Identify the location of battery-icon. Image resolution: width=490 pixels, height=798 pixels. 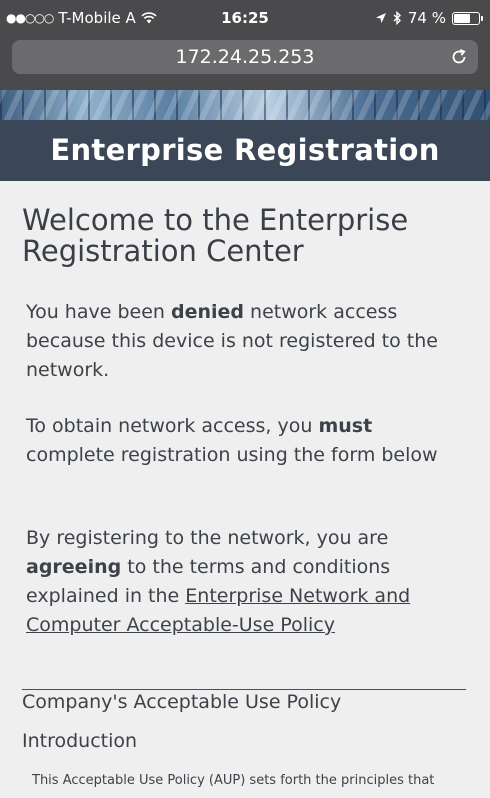
(467, 18).